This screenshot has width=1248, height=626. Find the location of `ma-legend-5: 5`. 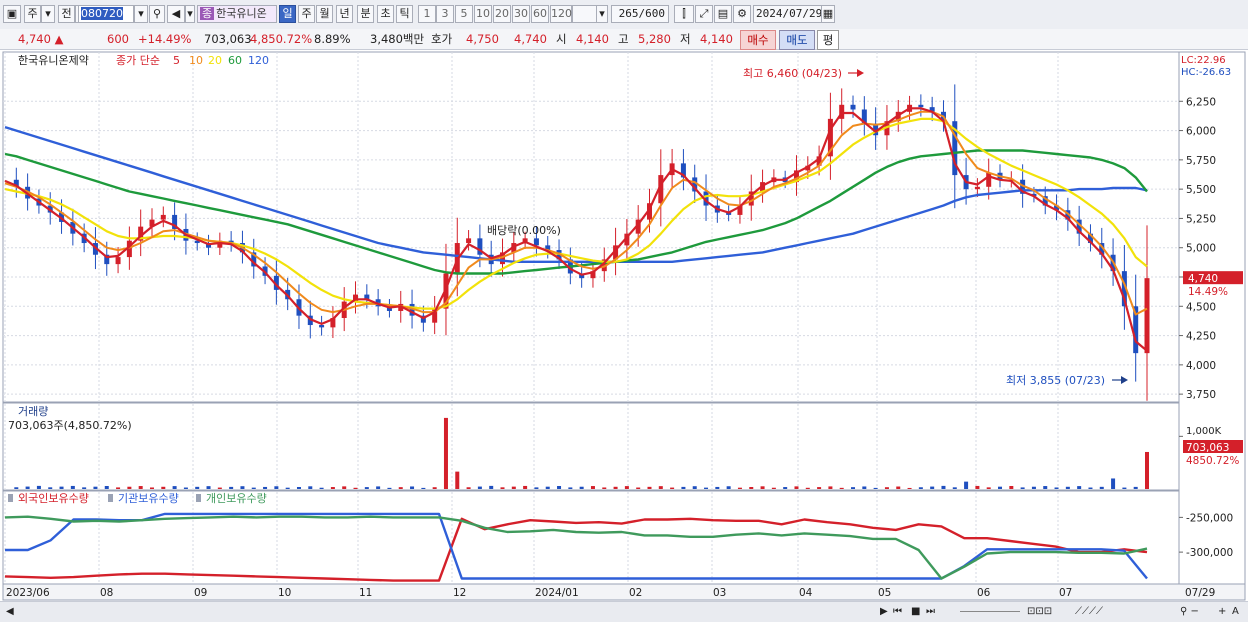

ma-legend-5: 5 is located at coordinates (176, 60).